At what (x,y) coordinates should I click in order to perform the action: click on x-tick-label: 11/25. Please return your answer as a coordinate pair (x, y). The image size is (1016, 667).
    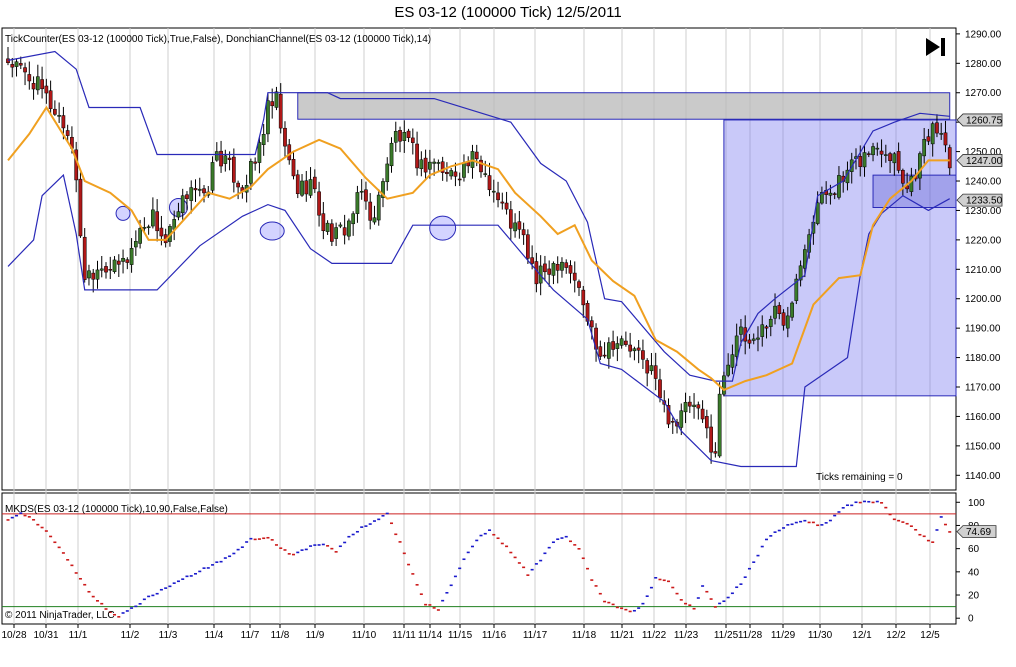
    Looking at the image, I should click on (726, 635).